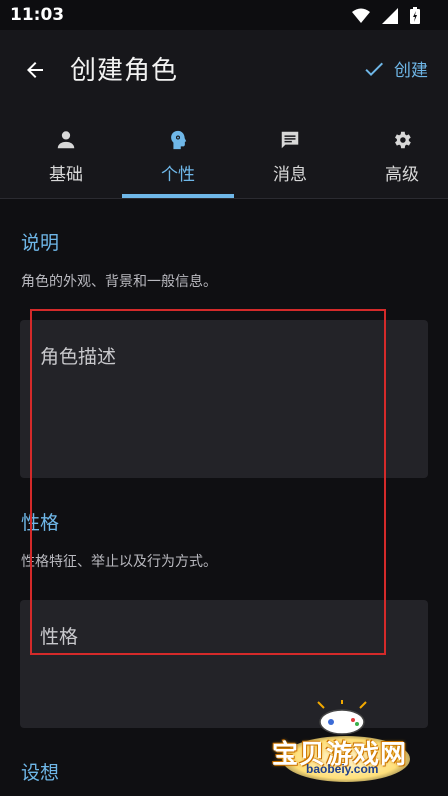 This screenshot has width=448, height=796. What do you see at coordinates (390, 15) in the screenshot?
I see `signal-icon` at bounding box center [390, 15].